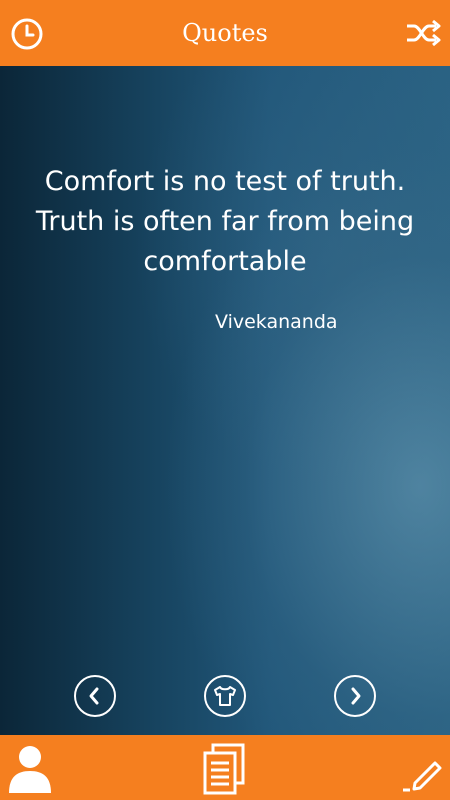 The width and height of the screenshot is (450, 800). I want to click on notes-icon, so click(224, 769).